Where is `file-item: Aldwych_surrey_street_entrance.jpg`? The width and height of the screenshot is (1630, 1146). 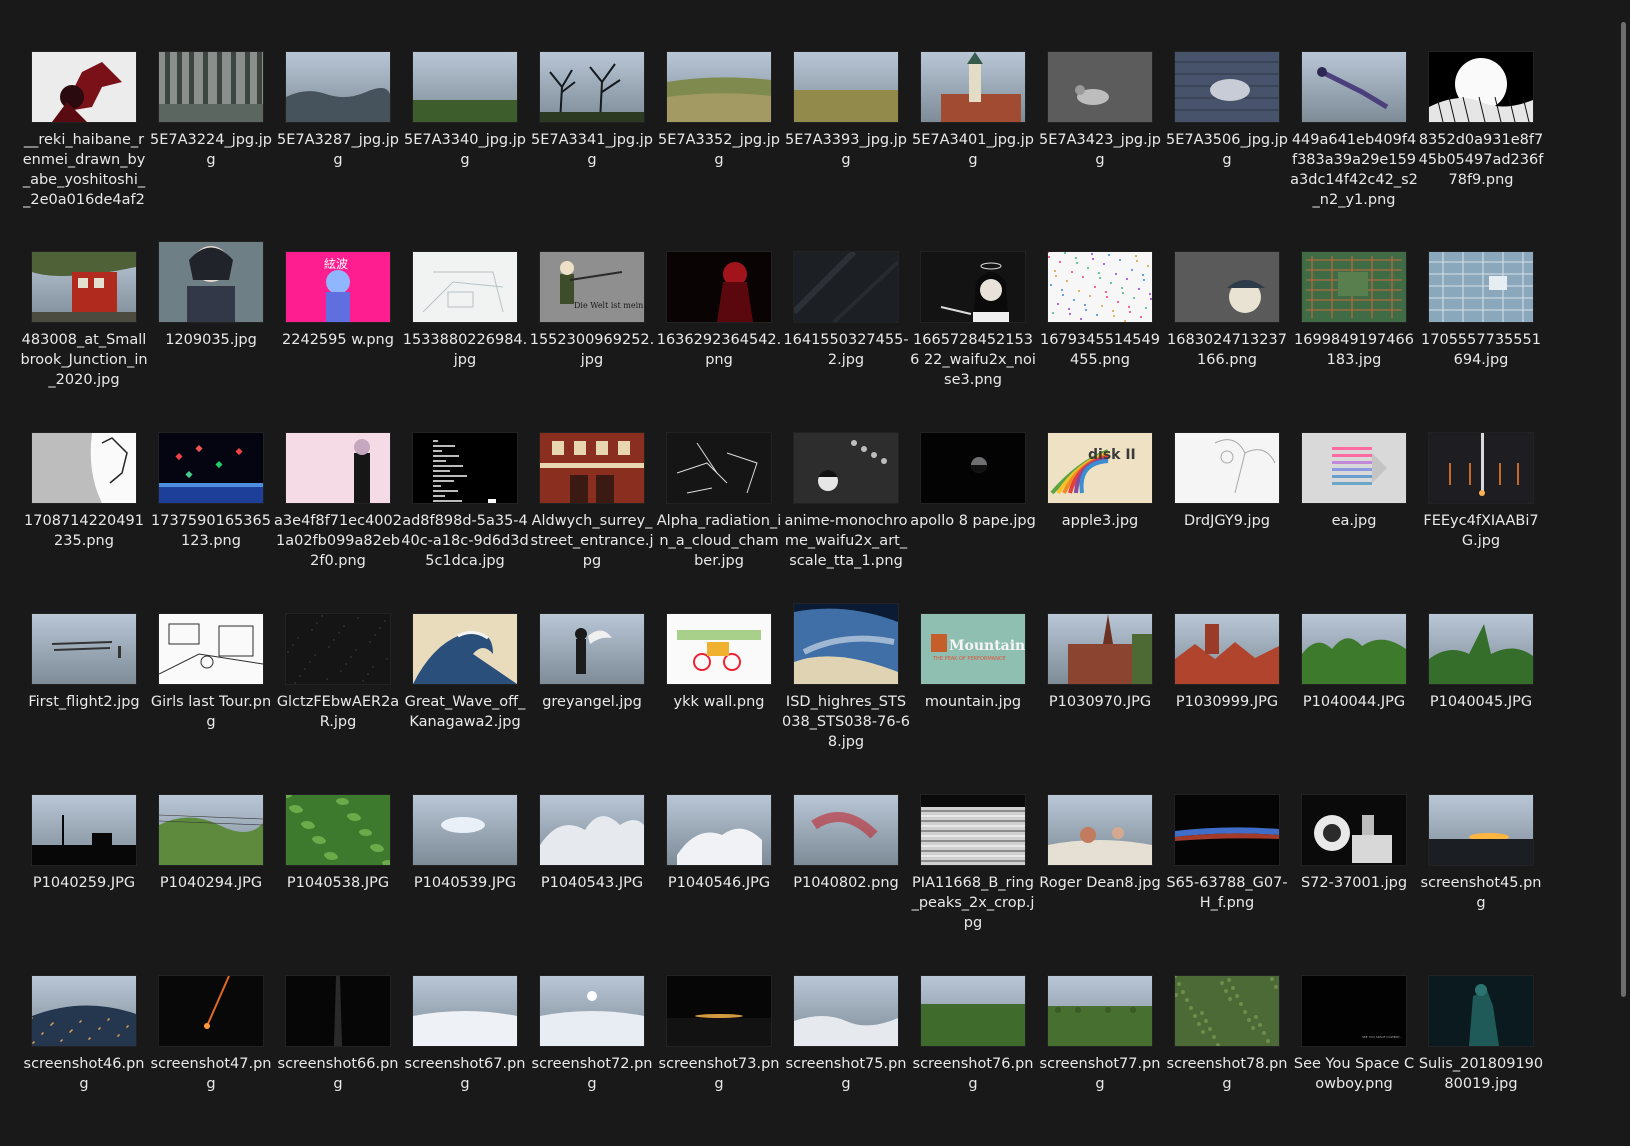 file-item: Aldwych_surrey_street_entrance.jpg is located at coordinates (592, 505).